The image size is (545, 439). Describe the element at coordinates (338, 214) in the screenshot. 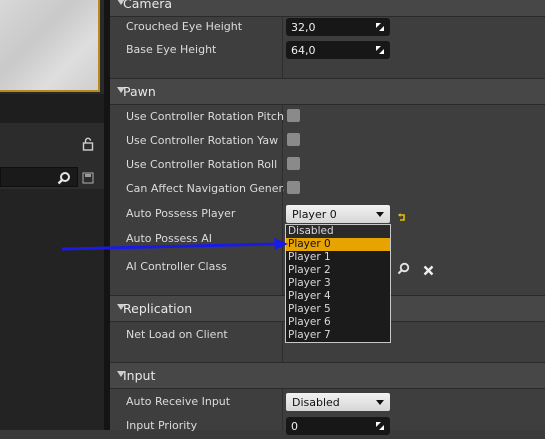

I see `auto-possess-player-combo: Player 0` at that location.